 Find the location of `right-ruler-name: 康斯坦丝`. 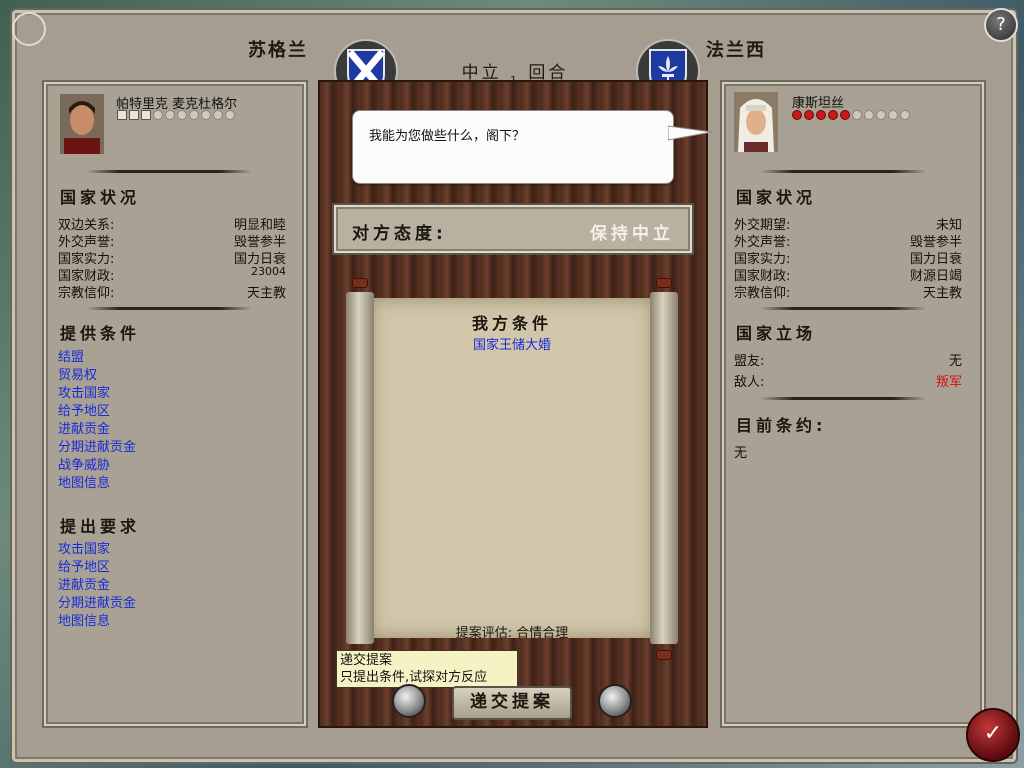

right-ruler-name: 康斯坦丝 is located at coordinates (818, 103).